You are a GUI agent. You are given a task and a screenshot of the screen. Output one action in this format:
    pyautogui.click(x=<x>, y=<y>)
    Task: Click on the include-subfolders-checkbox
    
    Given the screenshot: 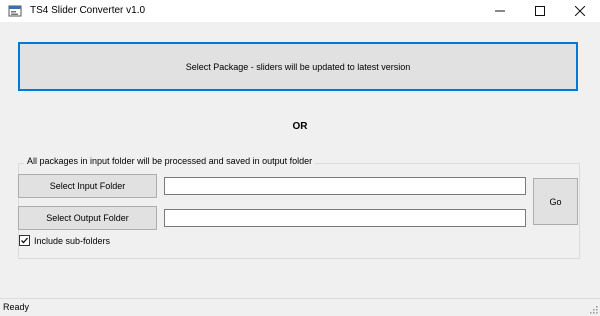 What is the action you would take?
    pyautogui.click(x=24, y=240)
    